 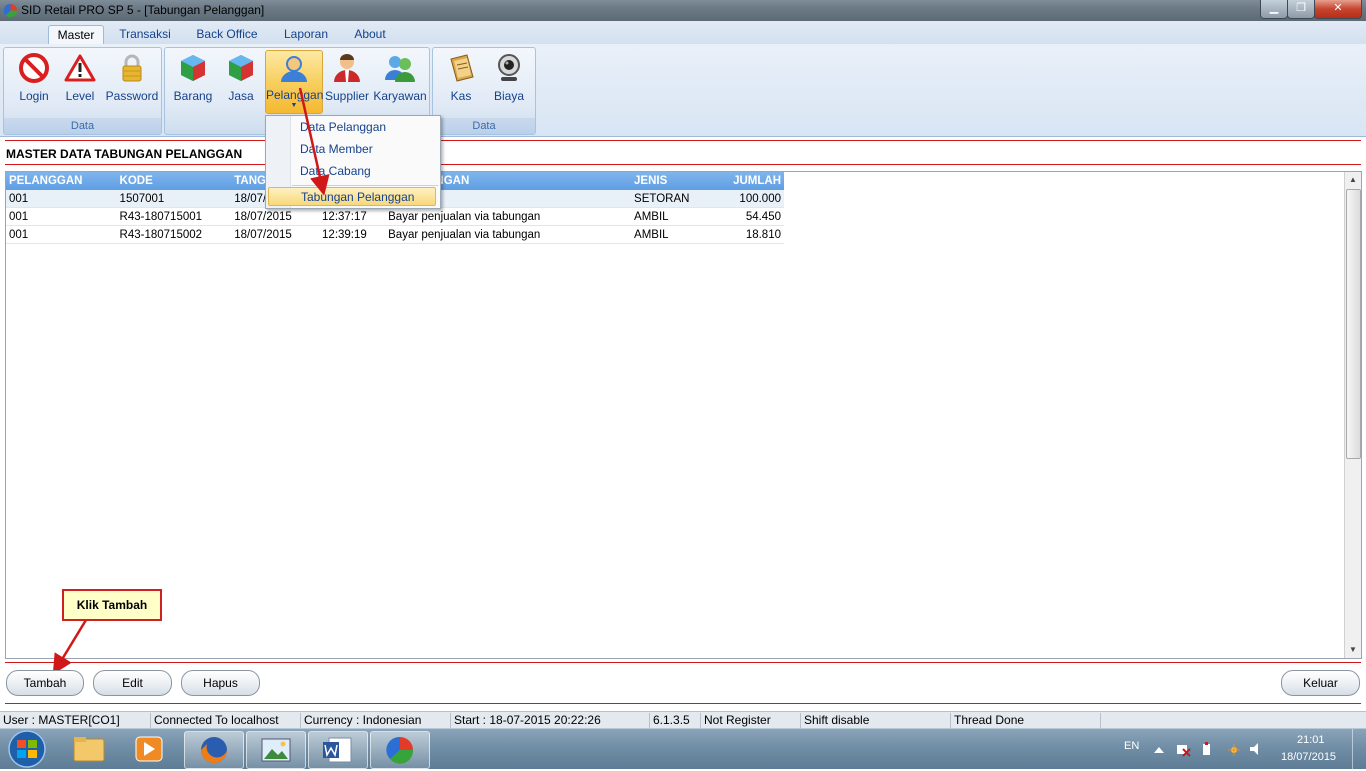 I want to click on taskbar: EN 21:01 18/07/2015, so click(x=683, y=748).